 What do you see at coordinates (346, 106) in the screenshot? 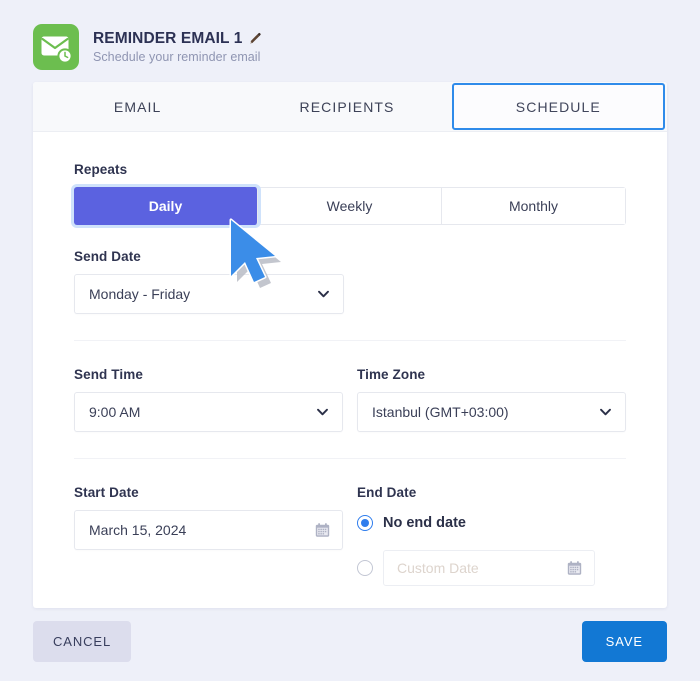
I see `tab-recipients: RECIPIENTS` at bounding box center [346, 106].